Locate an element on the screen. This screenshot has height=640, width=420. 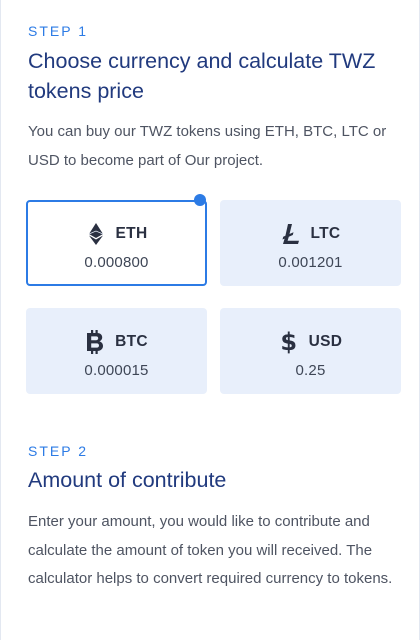
currency-rate: 0.000800 is located at coordinates (116, 262).